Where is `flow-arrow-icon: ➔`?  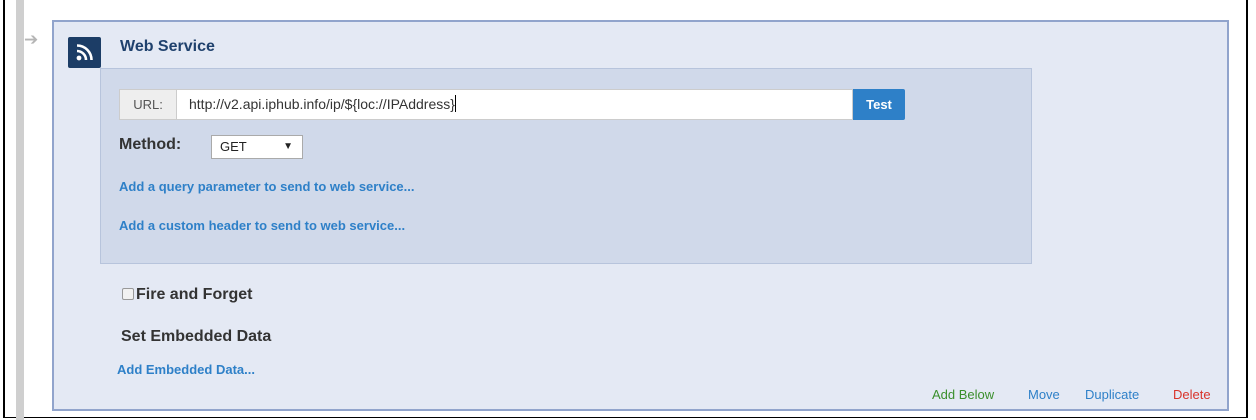 flow-arrow-icon: ➔ is located at coordinates (31, 39).